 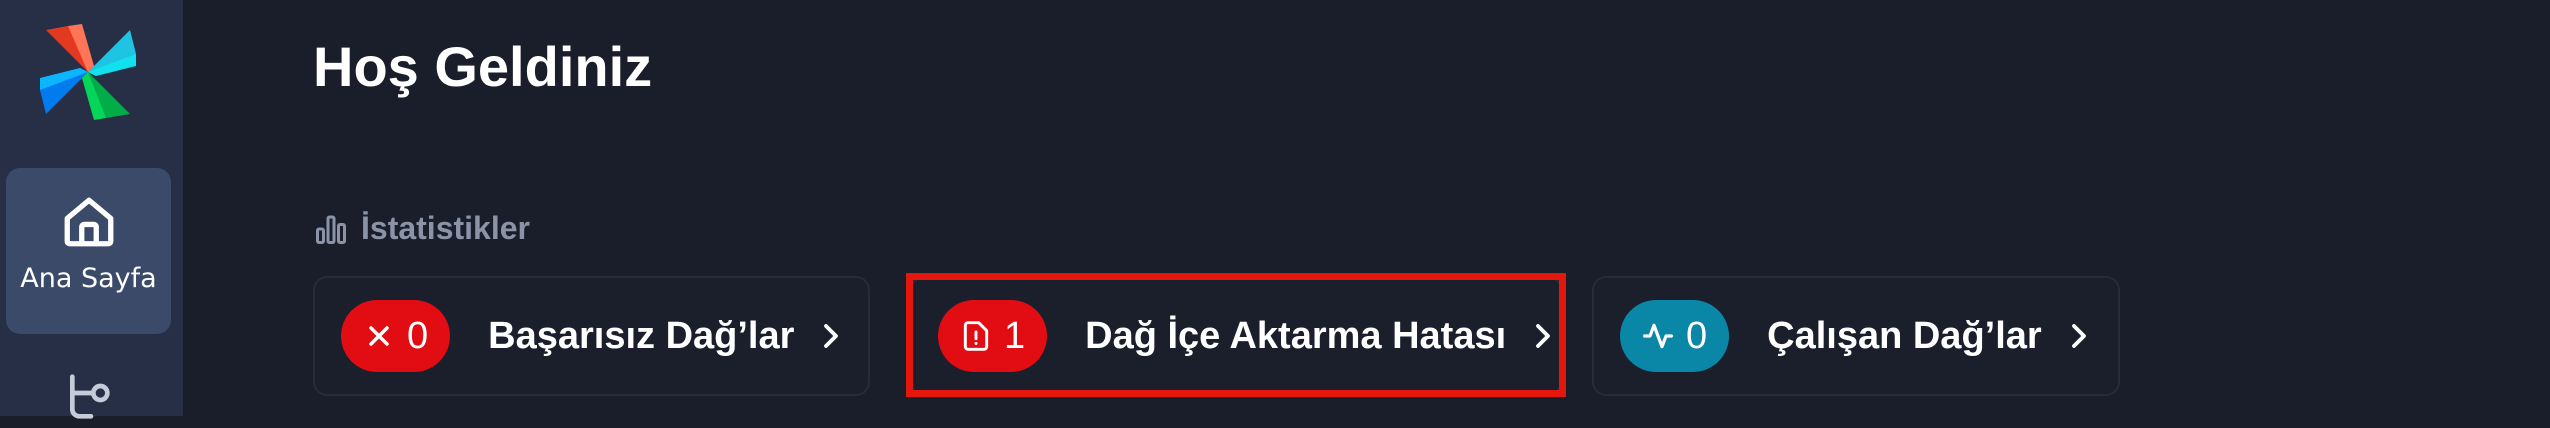 I want to click on stat-card-failed-dags: 0 Başarısız Dağ’lar, so click(x=591, y=336).